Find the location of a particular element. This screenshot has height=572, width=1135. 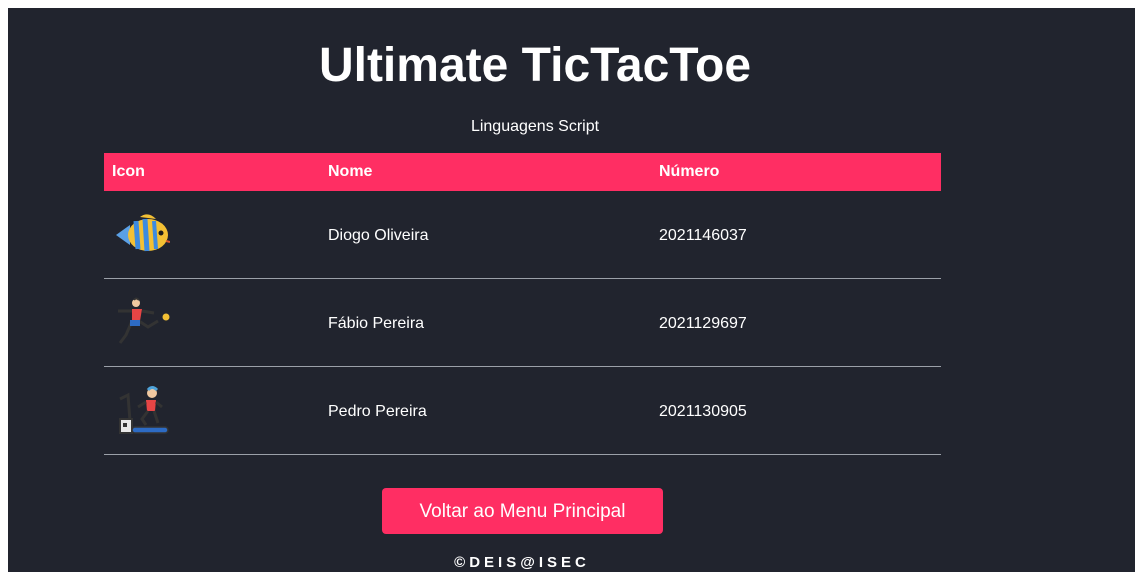

footer-credits: ©DEIS@ISEC is located at coordinates (522, 562).